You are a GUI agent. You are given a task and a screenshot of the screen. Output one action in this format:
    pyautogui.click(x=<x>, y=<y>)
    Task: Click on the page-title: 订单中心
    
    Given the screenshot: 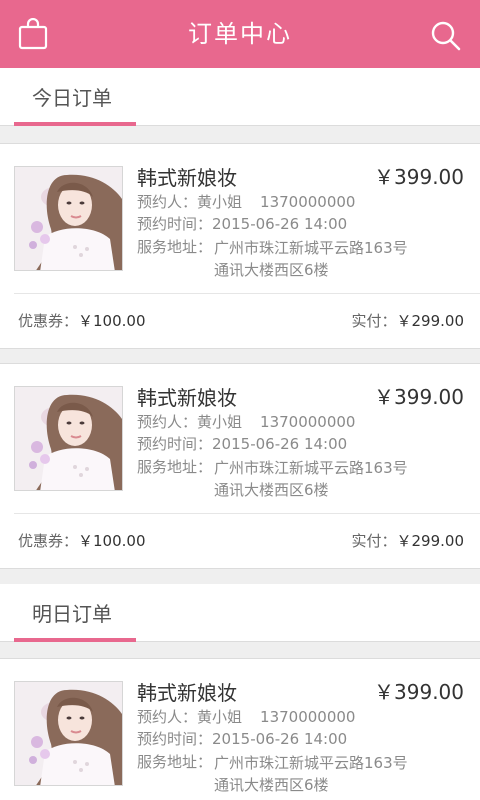 What is the action you would take?
    pyautogui.click(x=240, y=34)
    